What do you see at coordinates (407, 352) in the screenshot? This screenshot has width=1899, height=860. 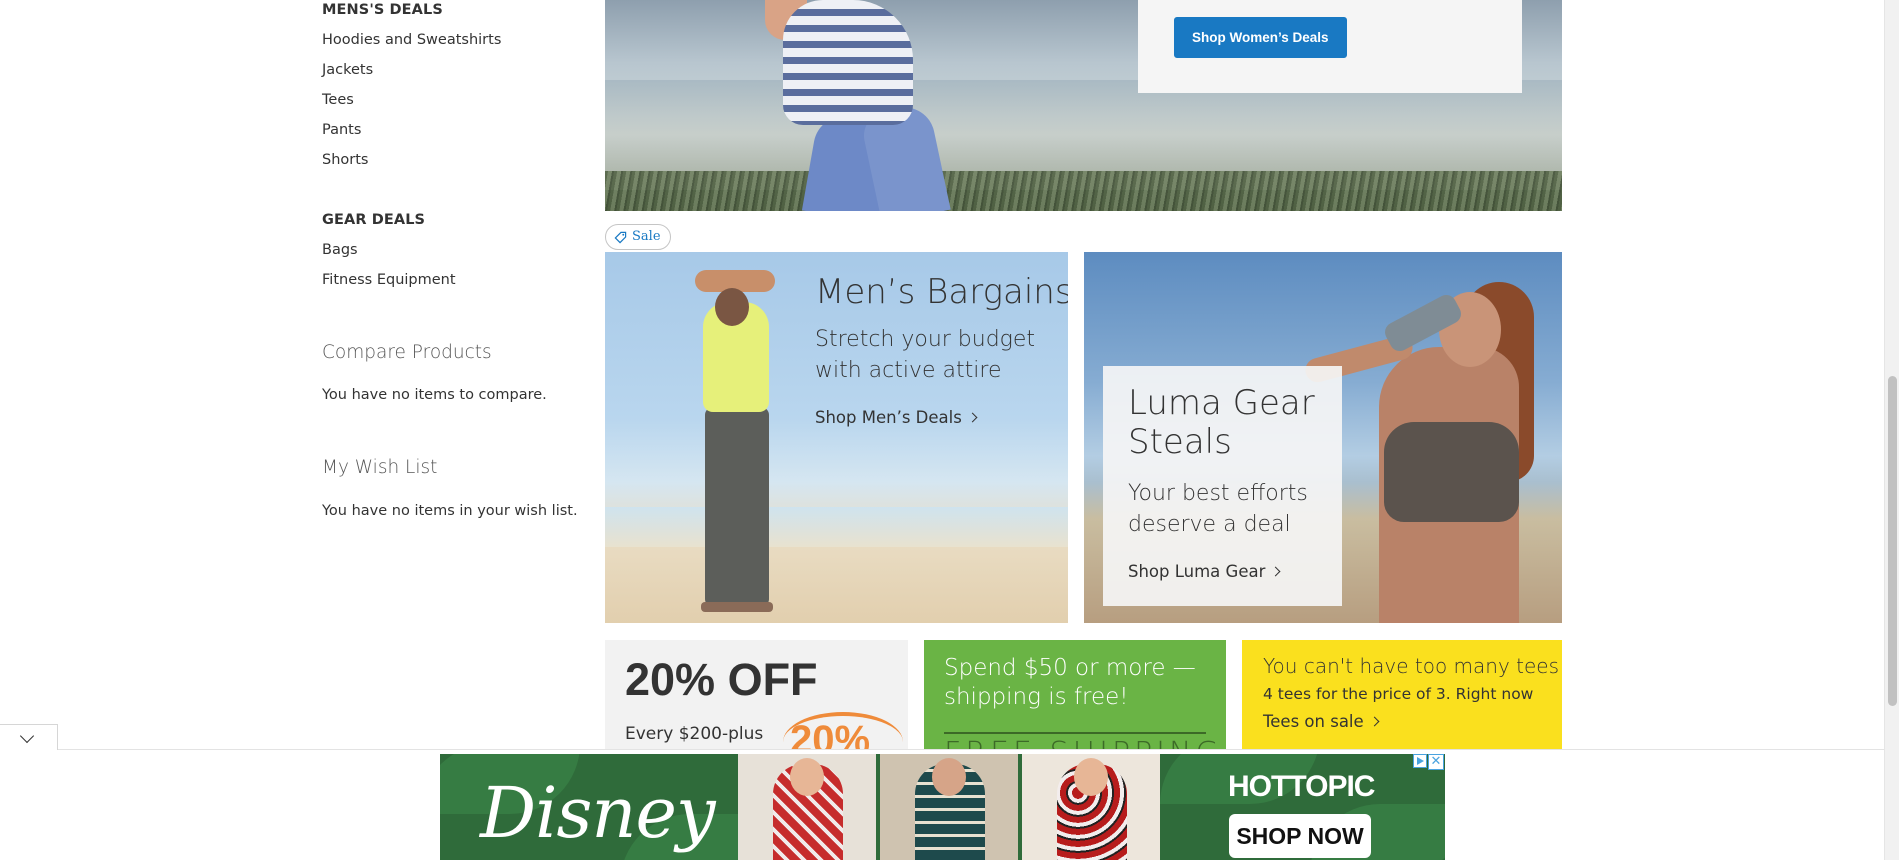 I see `compare-products-title: Compare Products` at bounding box center [407, 352].